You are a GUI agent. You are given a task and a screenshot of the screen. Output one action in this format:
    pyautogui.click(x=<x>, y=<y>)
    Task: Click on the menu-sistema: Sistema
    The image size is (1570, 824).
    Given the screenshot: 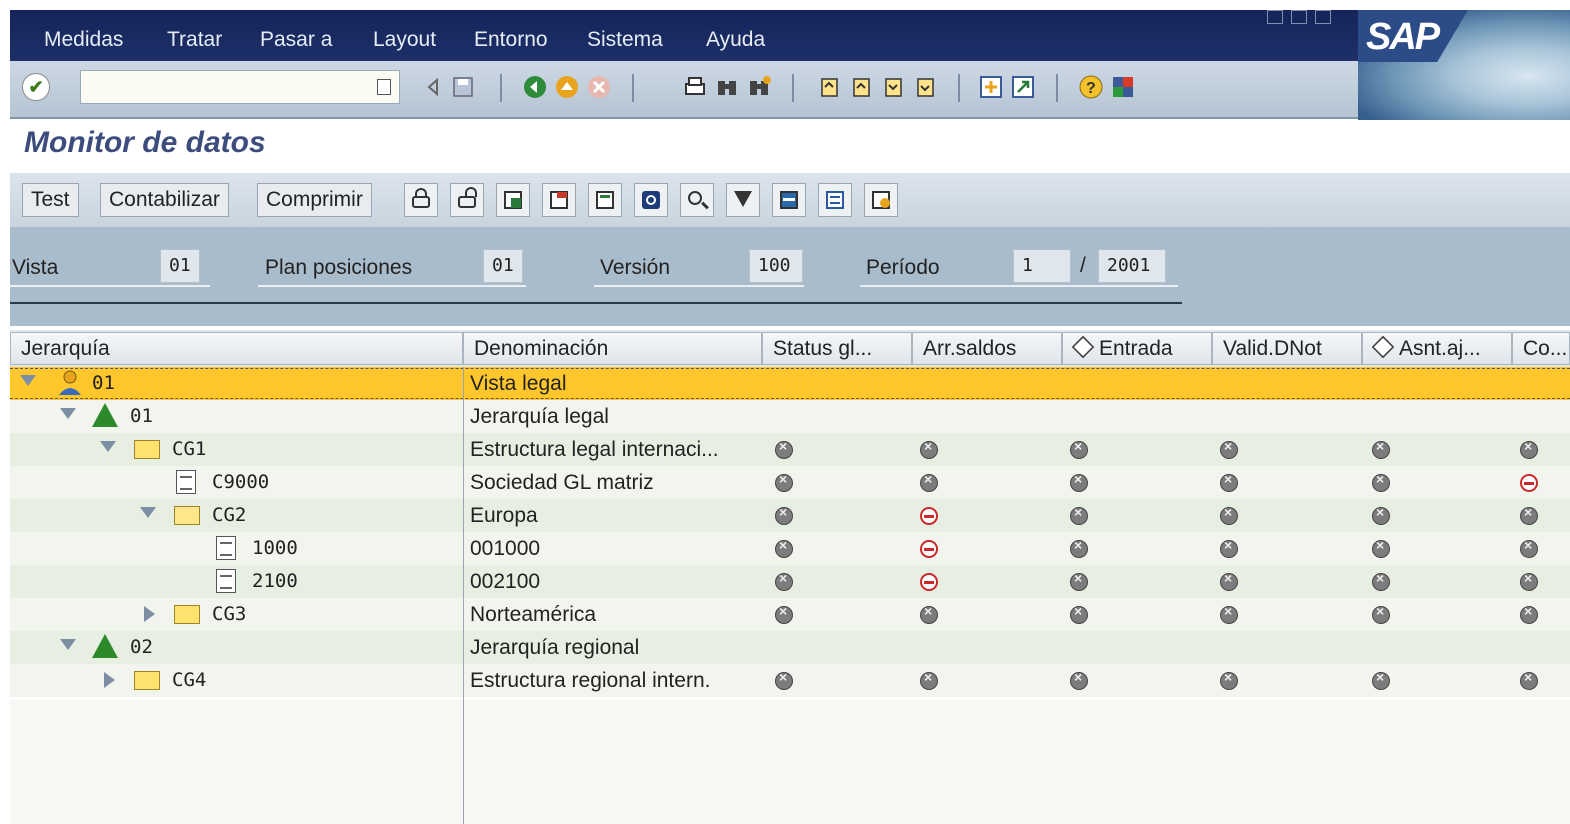 What is the action you would take?
    pyautogui.click(x=625, y=40)
    